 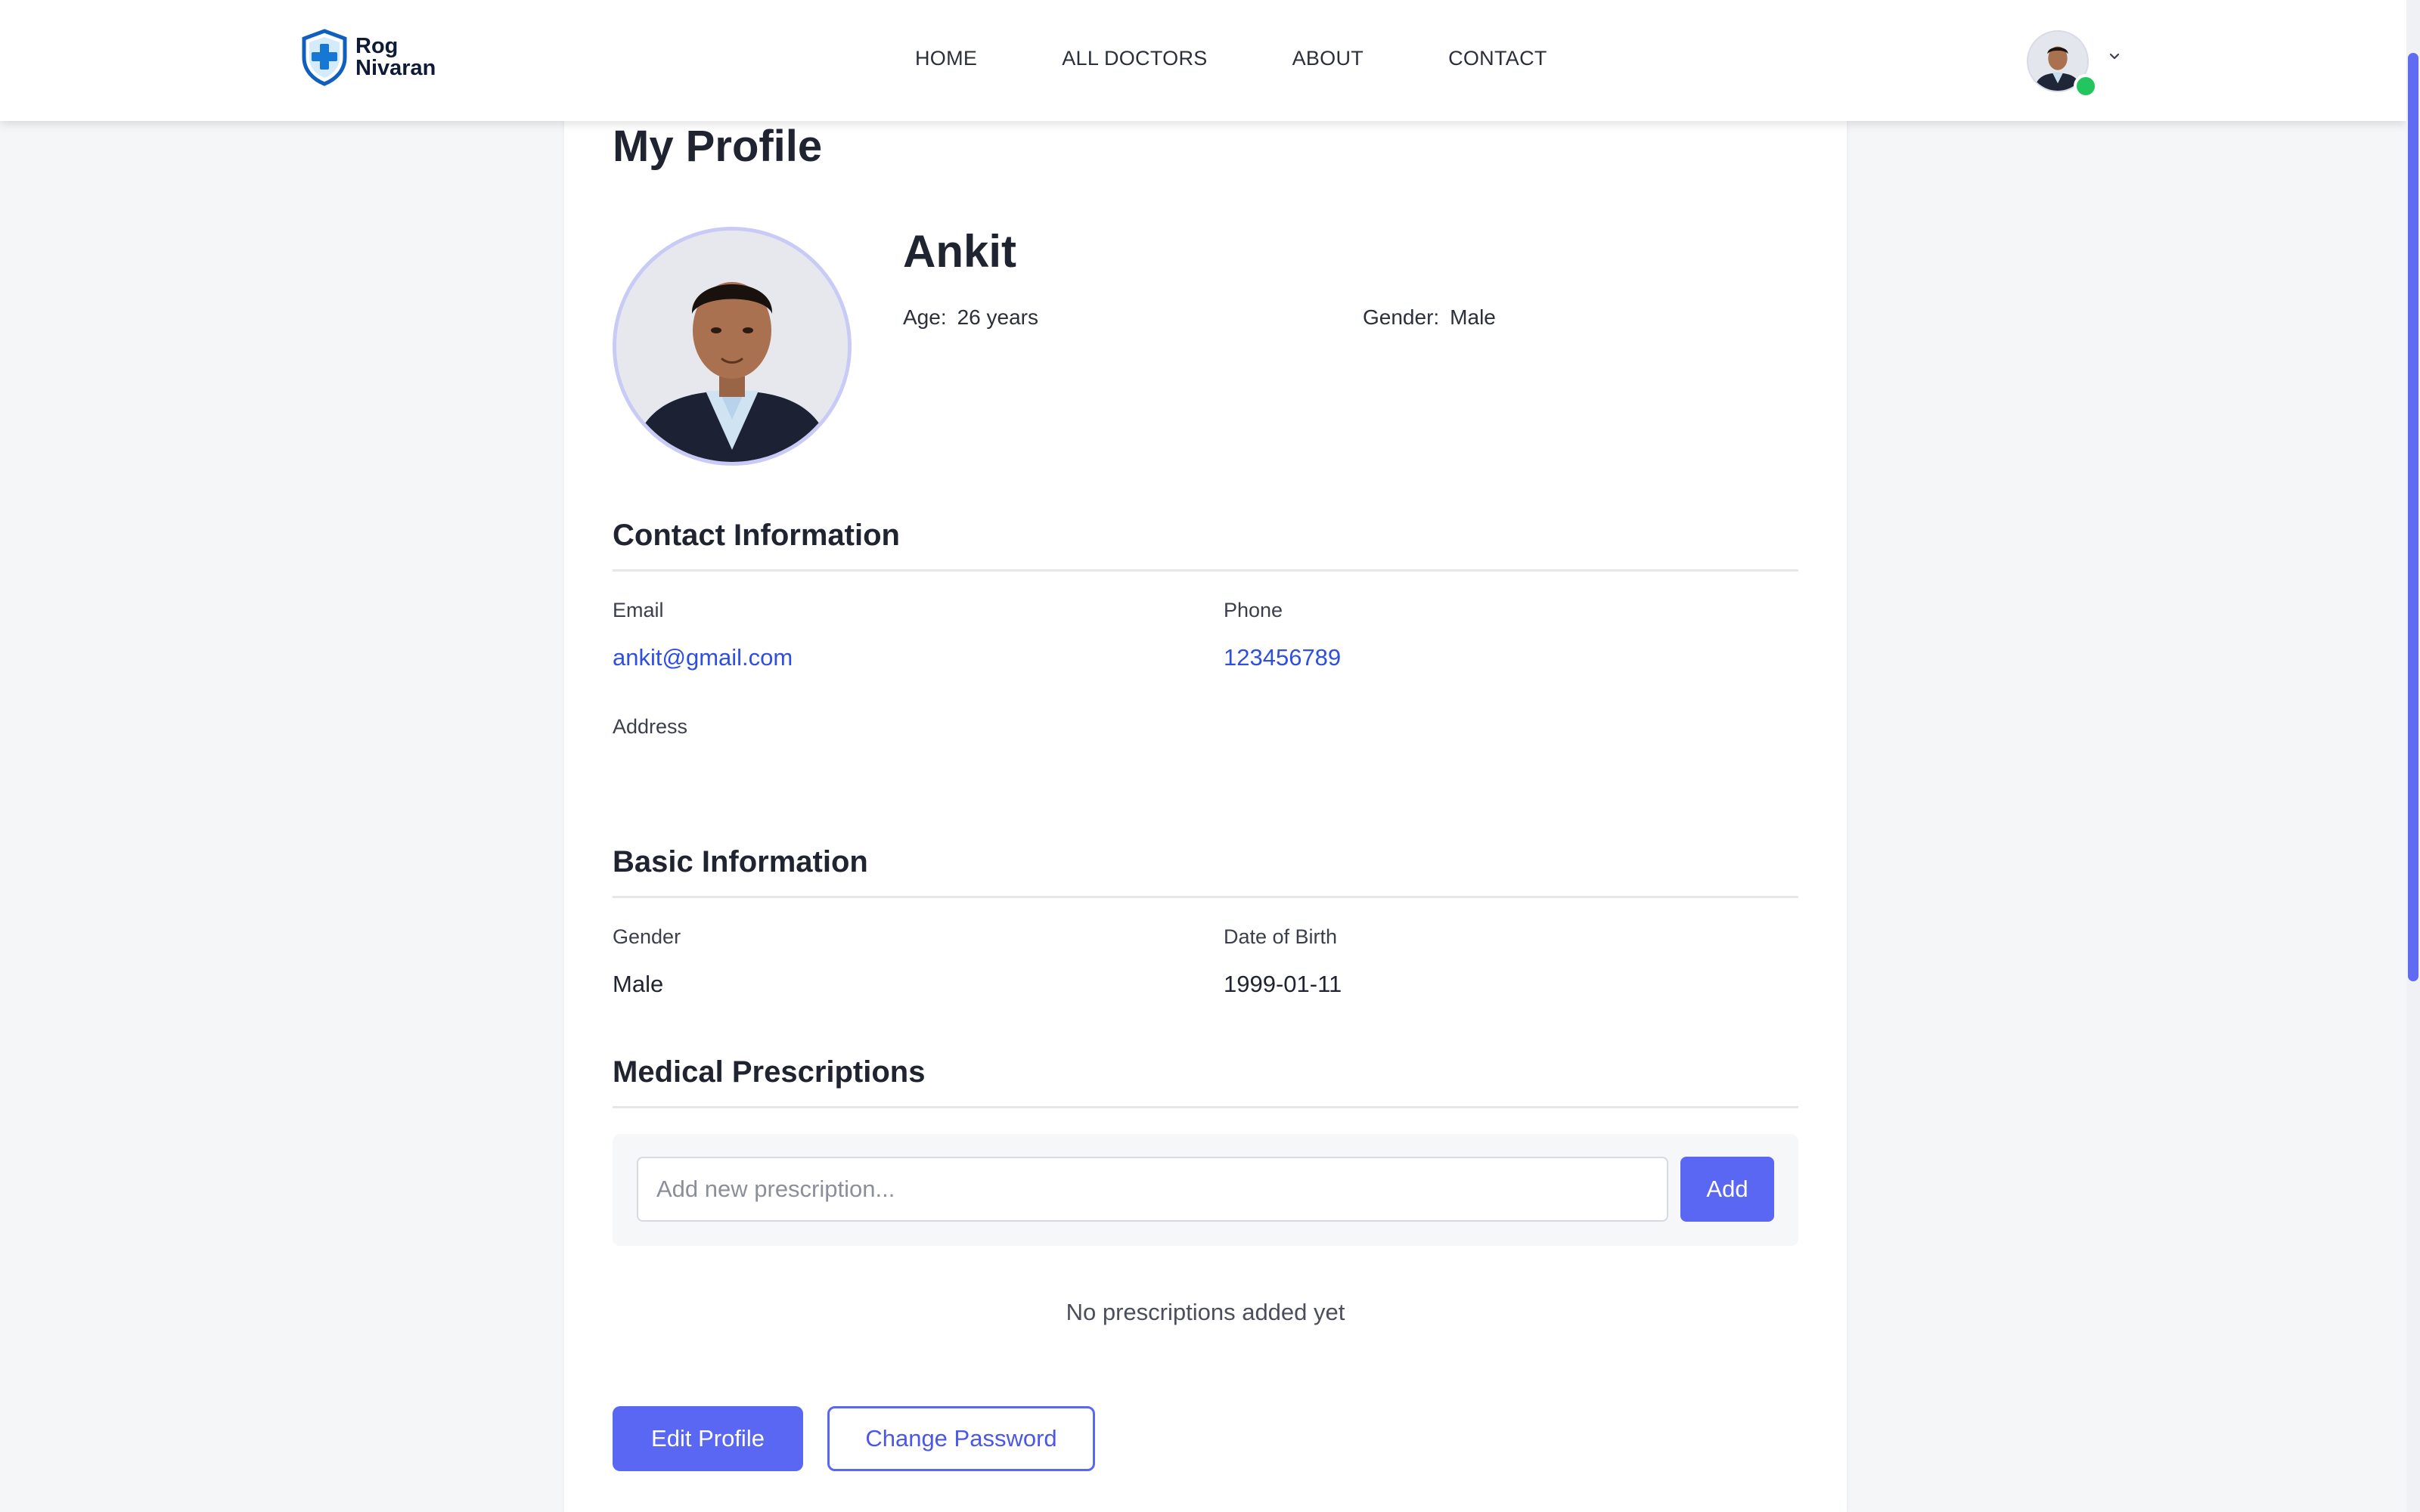 What do you see at coordinates (1283, 984) in the screenshot?
I see `dob-value: 1999-01-11` at bounding box center [1283, 984].